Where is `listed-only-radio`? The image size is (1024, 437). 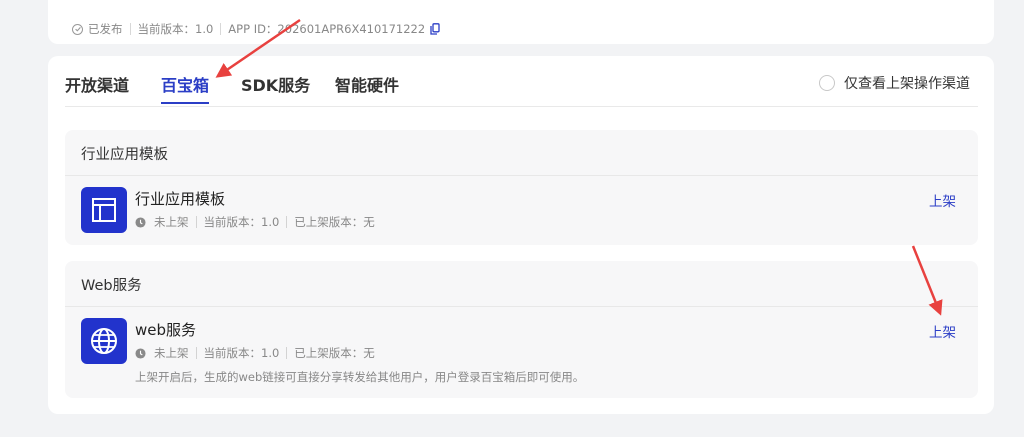
listed-only-radio is located at coordinates (827, 83).